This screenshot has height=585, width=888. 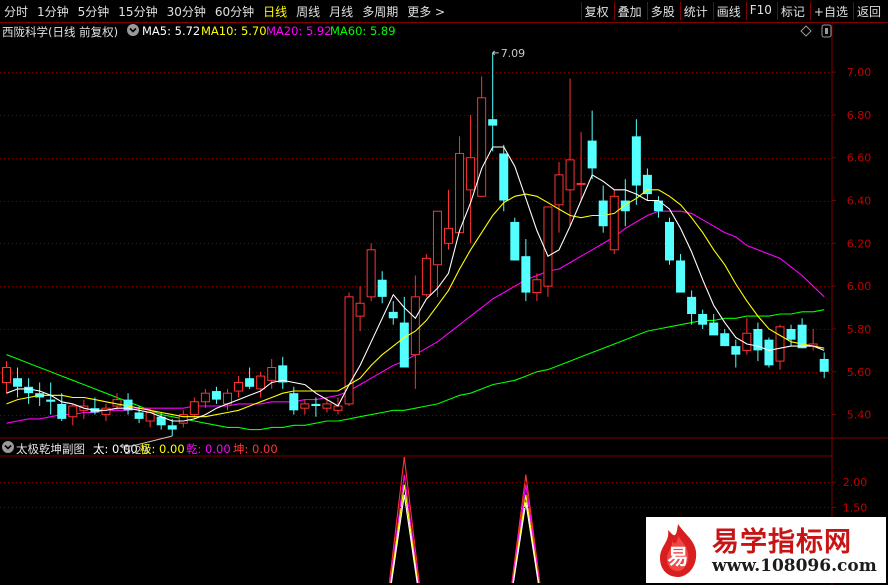 I want to click on low-annotation: 5.29, so click(x=136, y=450).